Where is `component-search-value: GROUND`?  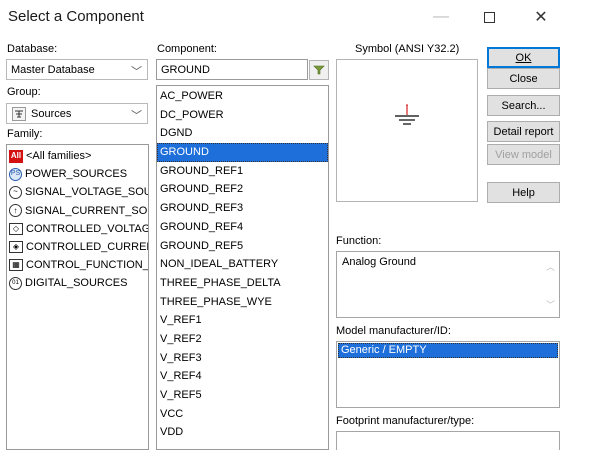
component-search-value: GROUND is located at coordinates (185, 70).